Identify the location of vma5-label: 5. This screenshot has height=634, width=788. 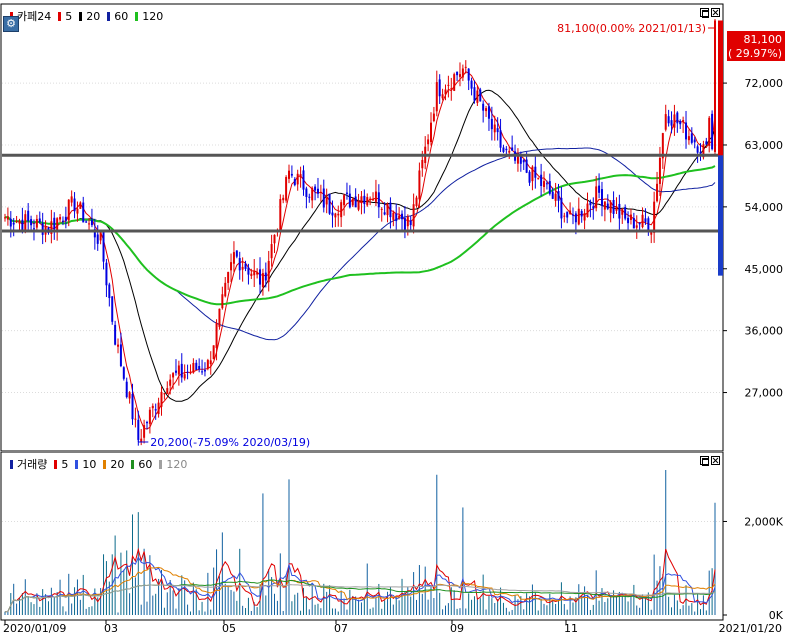
(64, 464).